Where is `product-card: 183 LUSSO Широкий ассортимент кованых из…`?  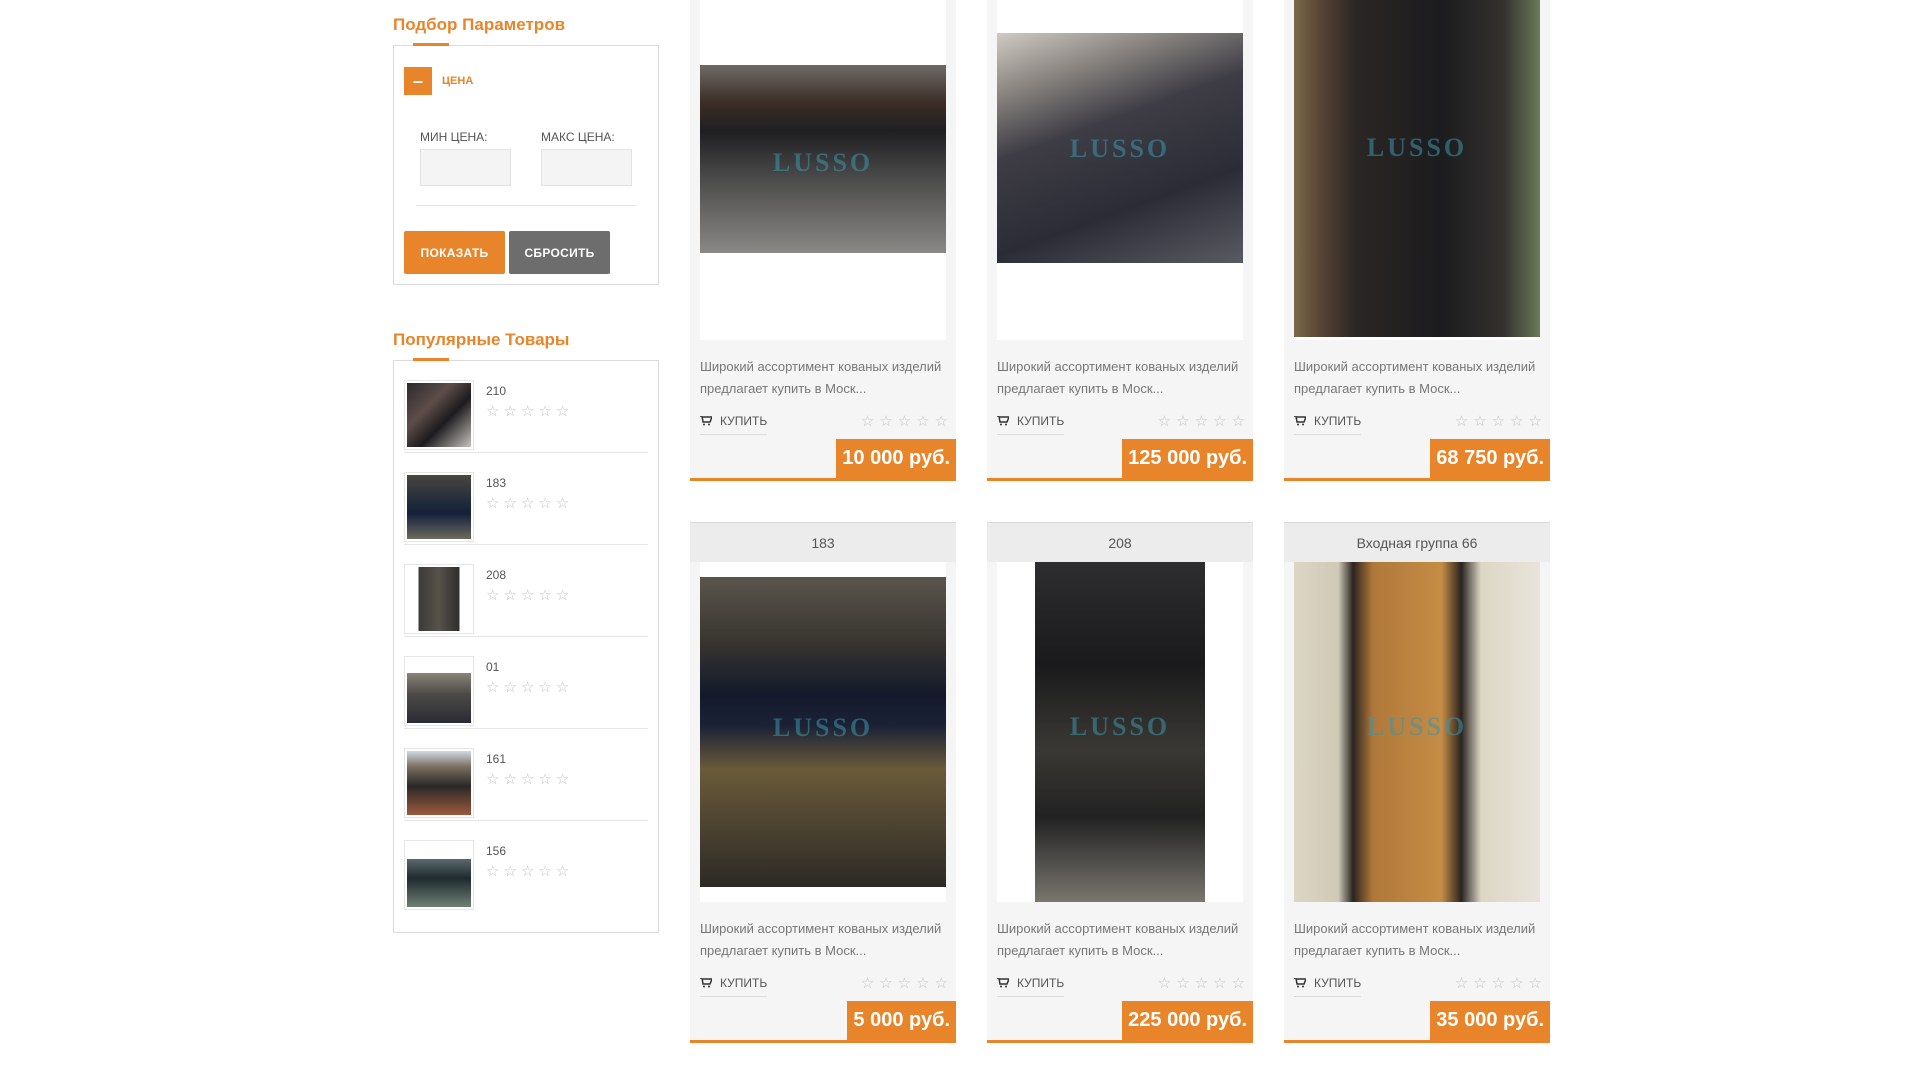 product-card: 183 LUSSO Широкий ассортимент кованых из… is located at coordinates (823, 782).